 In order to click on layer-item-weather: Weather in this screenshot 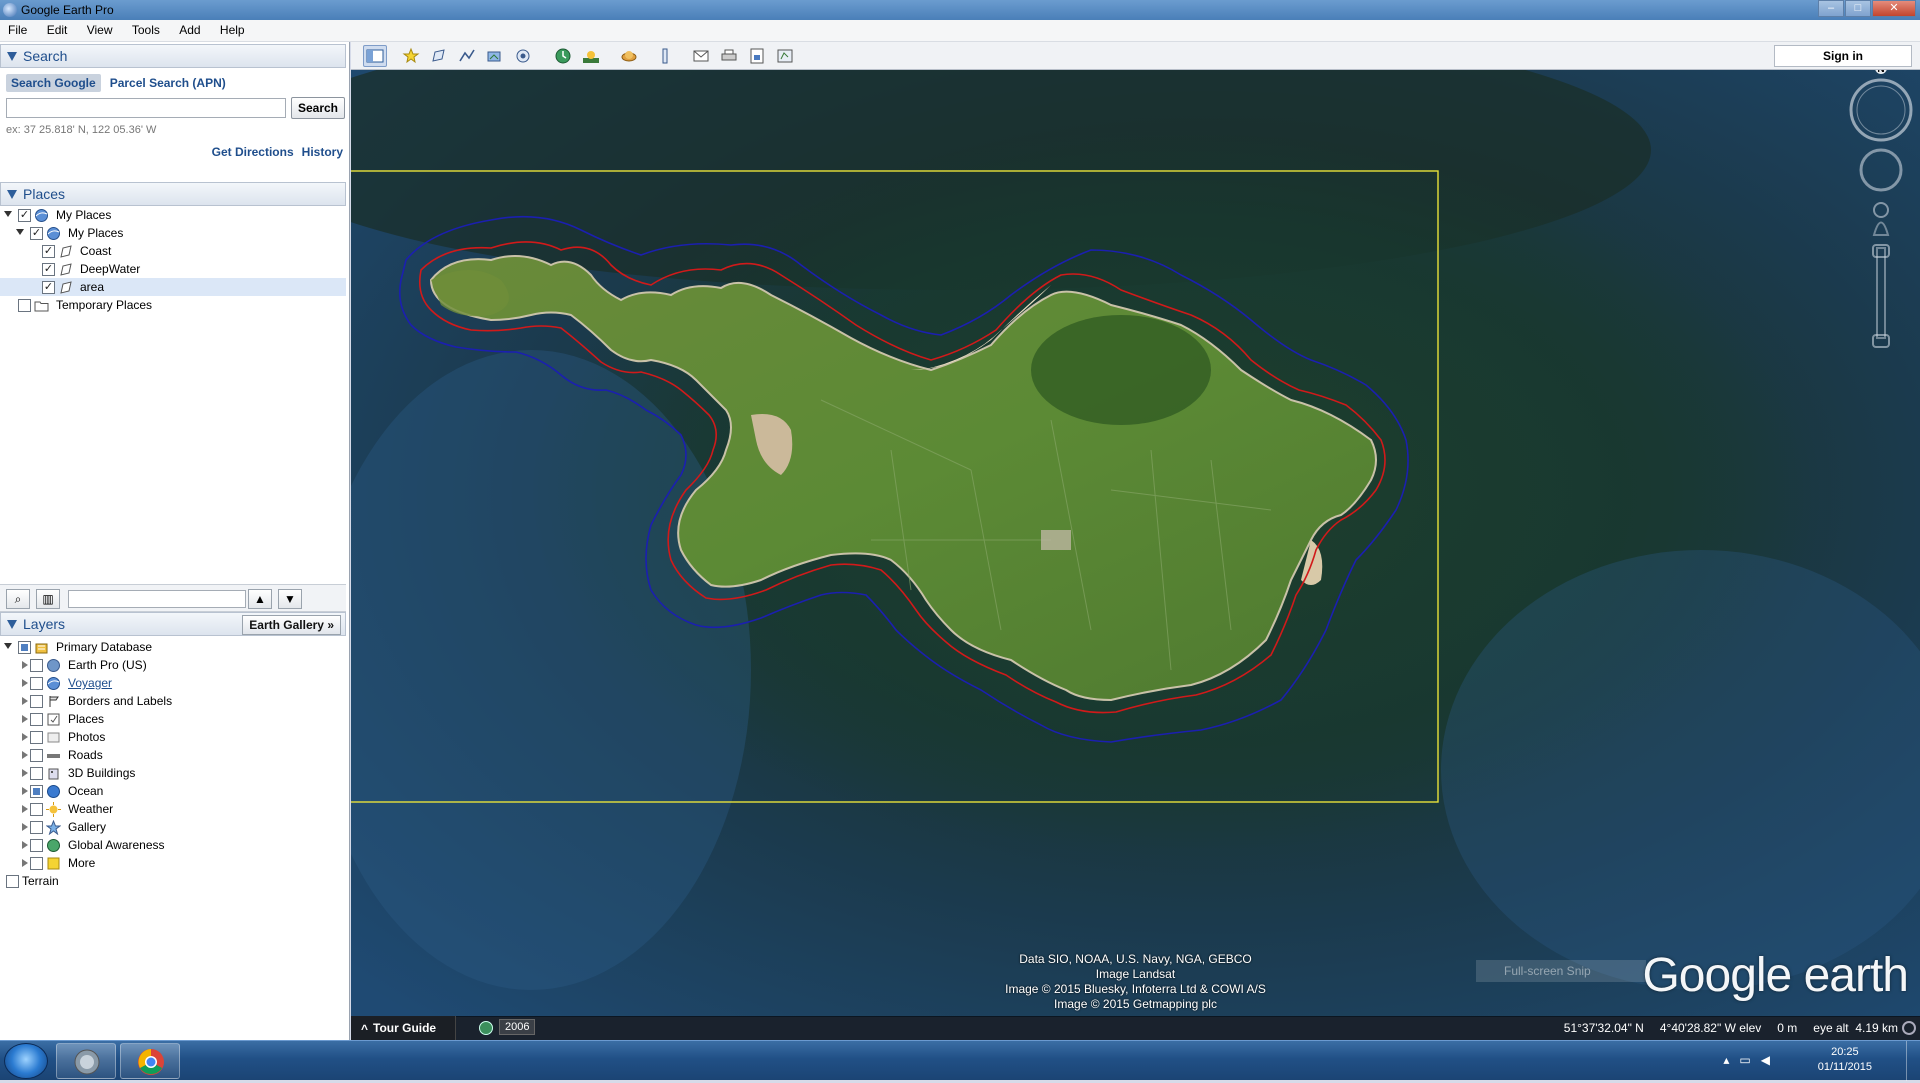, I will do `click(173, 809)`.